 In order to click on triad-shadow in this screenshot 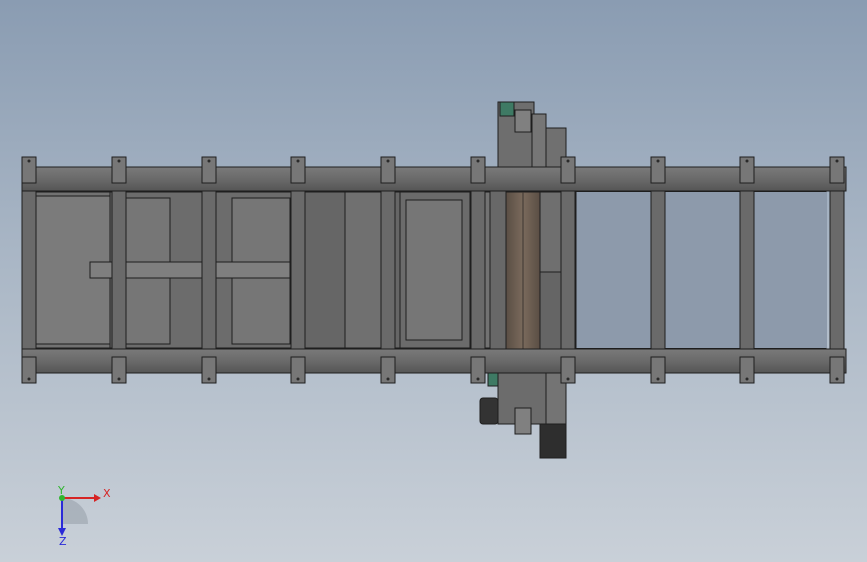, I will do `click(75, 511)`.